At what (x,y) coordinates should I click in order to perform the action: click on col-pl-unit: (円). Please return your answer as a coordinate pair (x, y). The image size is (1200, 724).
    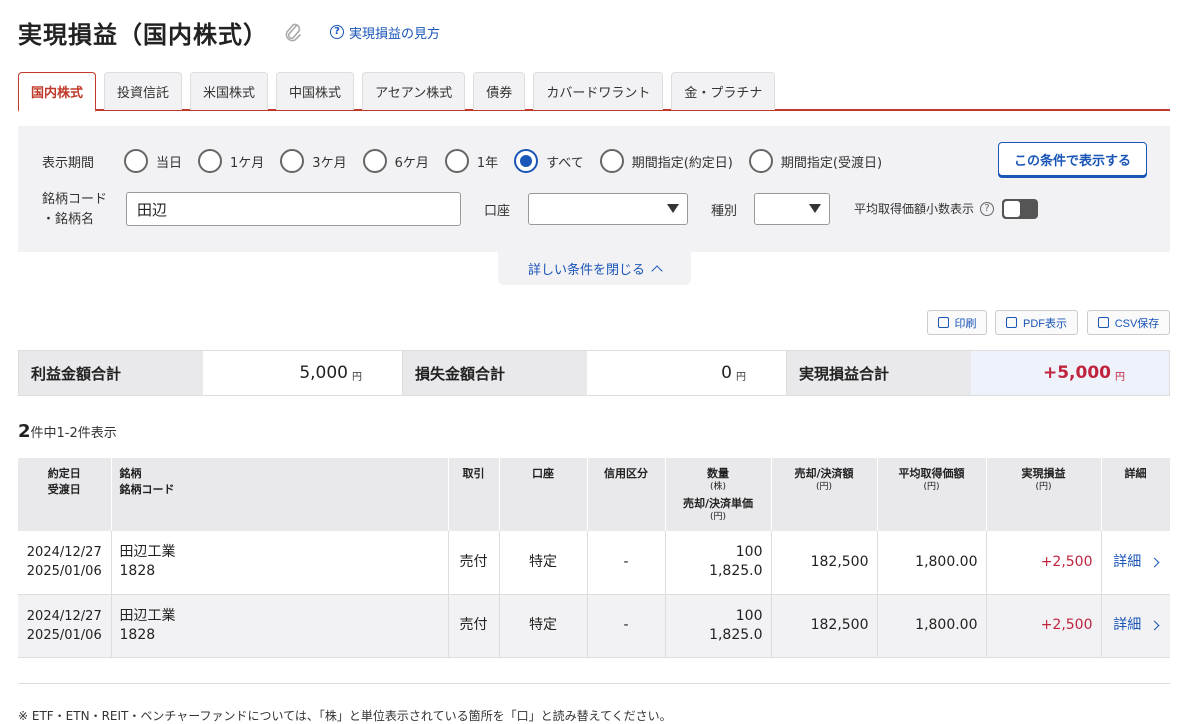
    Looking at the image, I should click on (1043, 487).